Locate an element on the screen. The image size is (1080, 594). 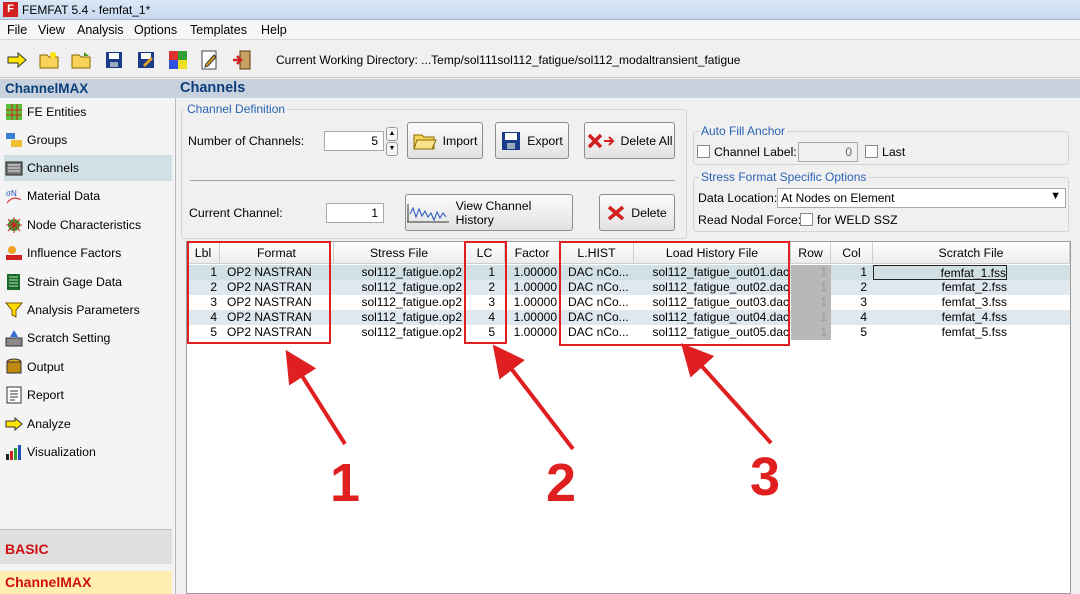
annotation-number-3: 3 is located at coordinates (765, 477).